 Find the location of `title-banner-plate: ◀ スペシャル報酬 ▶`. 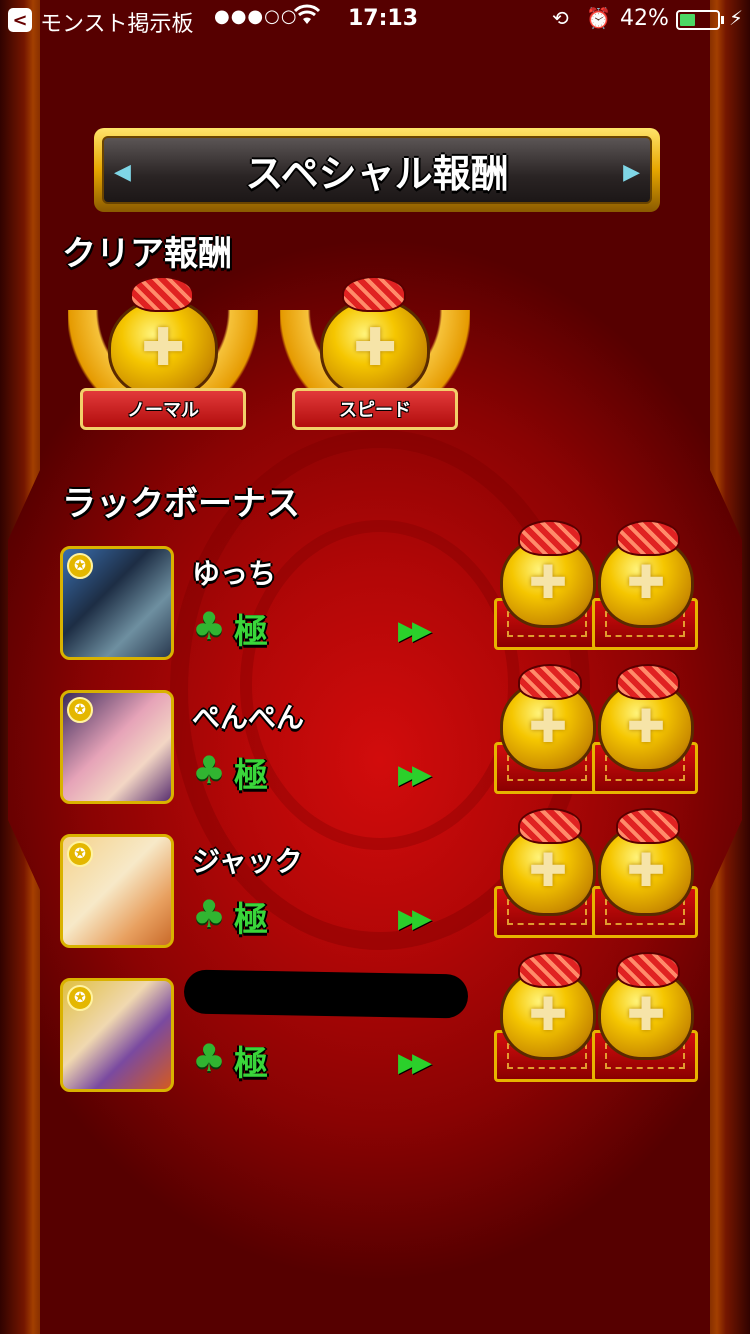

title-banner-plate: ◀ スペシャル報酬 ▶ is located at coordinates (377, 170).